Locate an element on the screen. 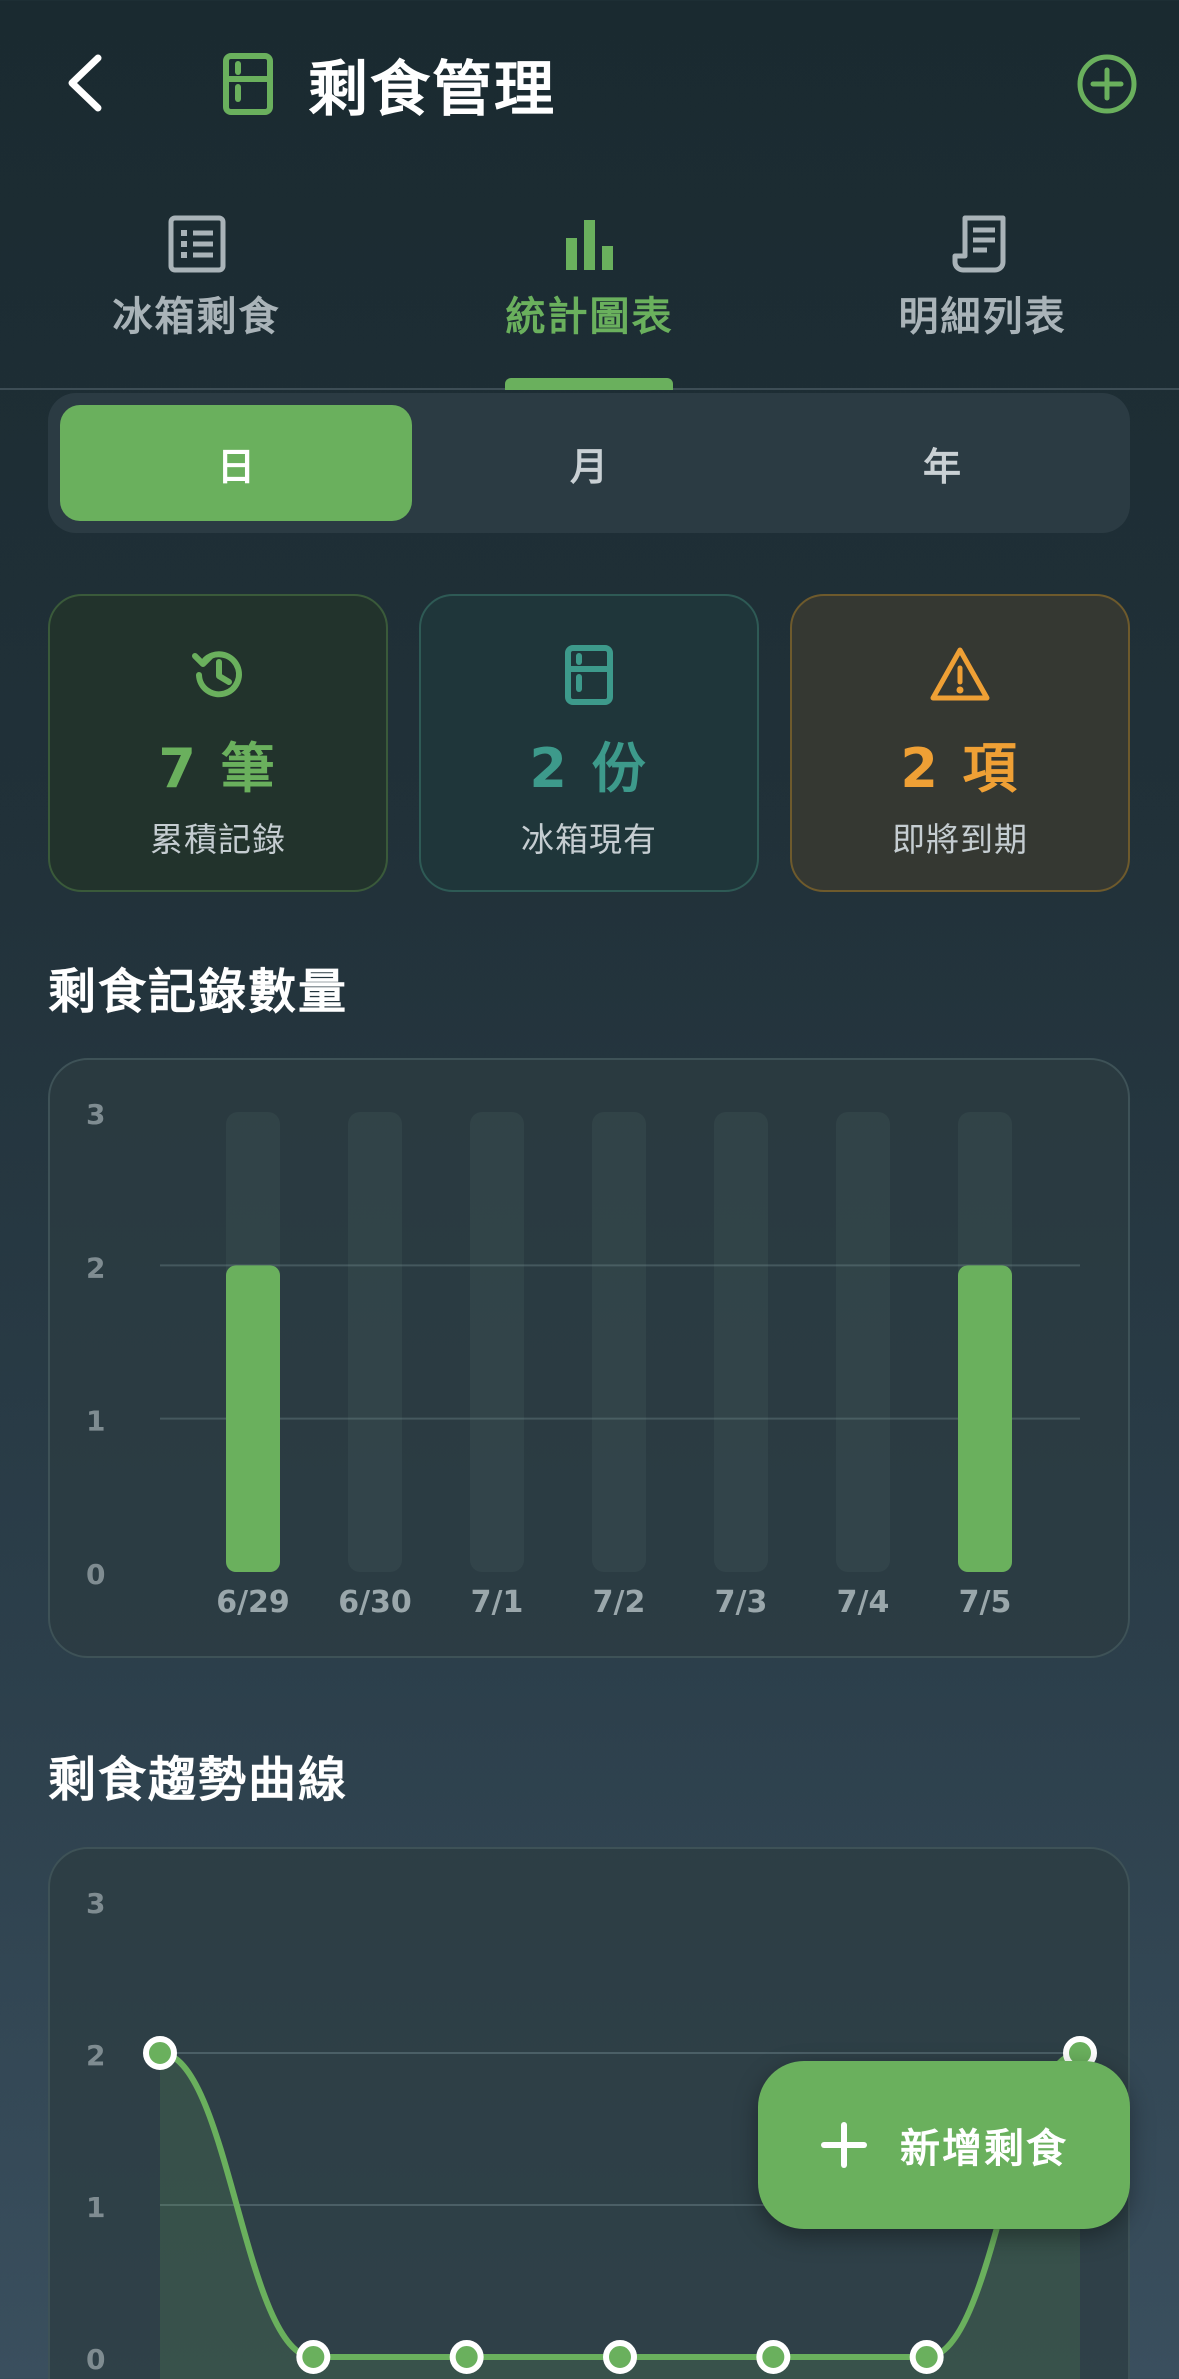 The height and width of the screenshot is (2379, 1179). stat-card-total-records: 7 筆 累積記錄 is located at coordinates (218, 743).